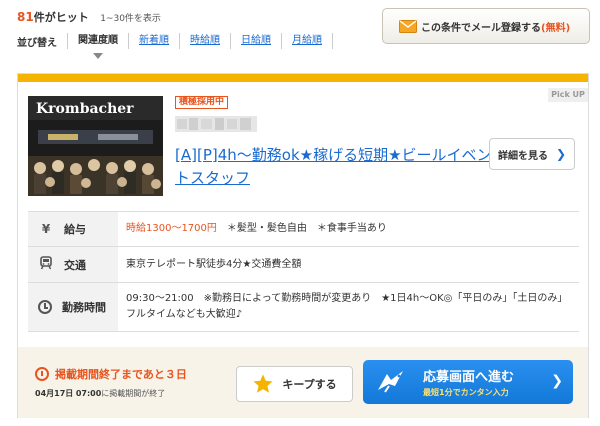 The width and height of the screenshot is (600, 426). I want to click on sort-bar: 並び替え 関連度順 新着順 時給順 日給順 月給順, so click(175, 46).